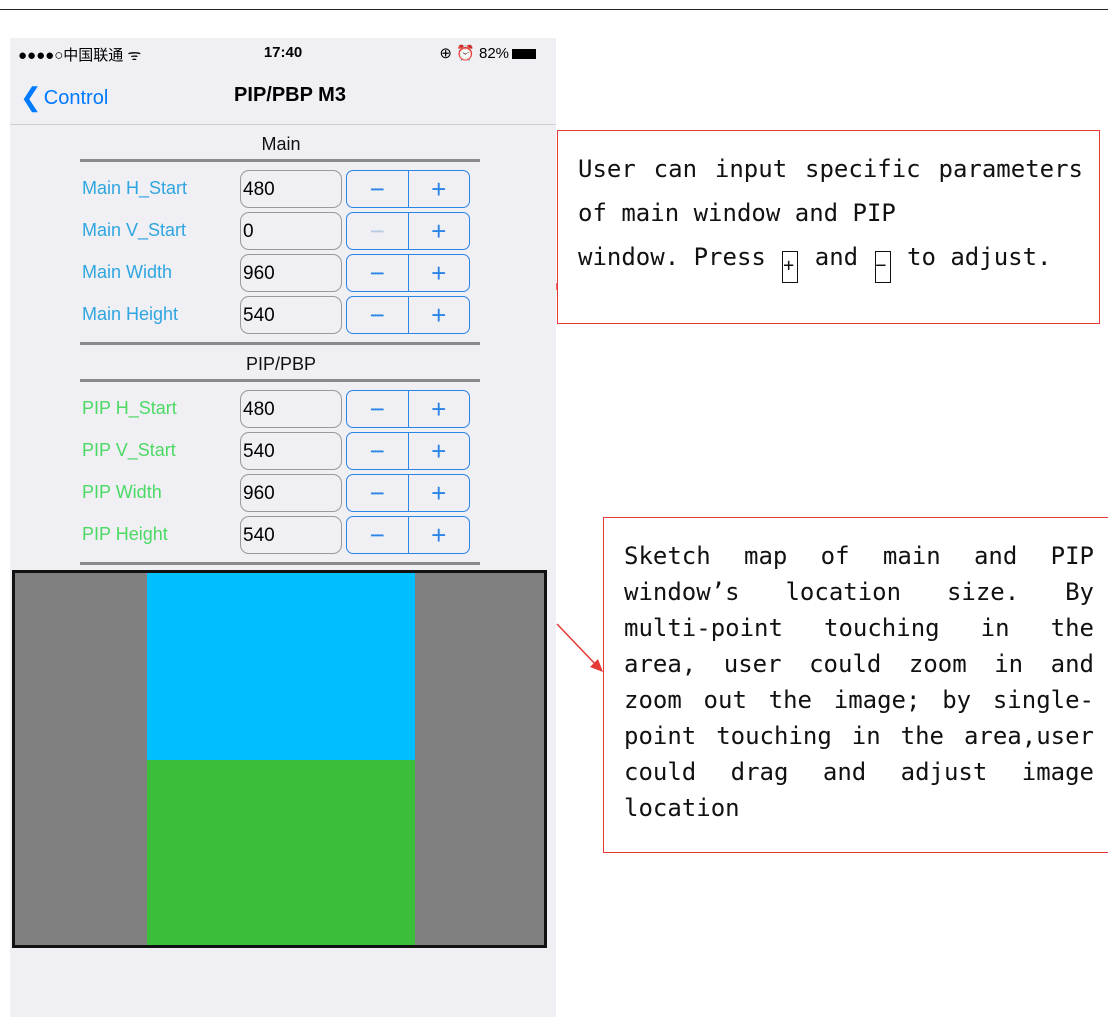 The image size is (1108, 1017). I want to click on plus-box-icon: +, so click(790, 267).